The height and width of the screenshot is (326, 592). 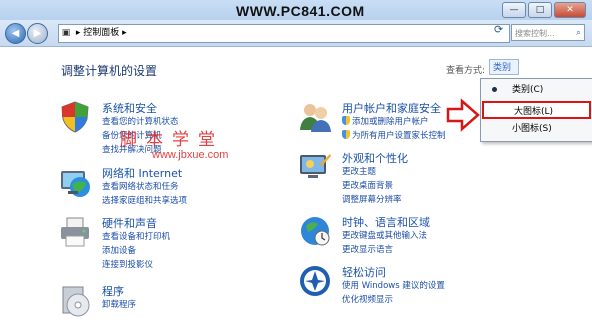 I want to click on back-arrow-icon: ◀, so click(x=15, y=33).